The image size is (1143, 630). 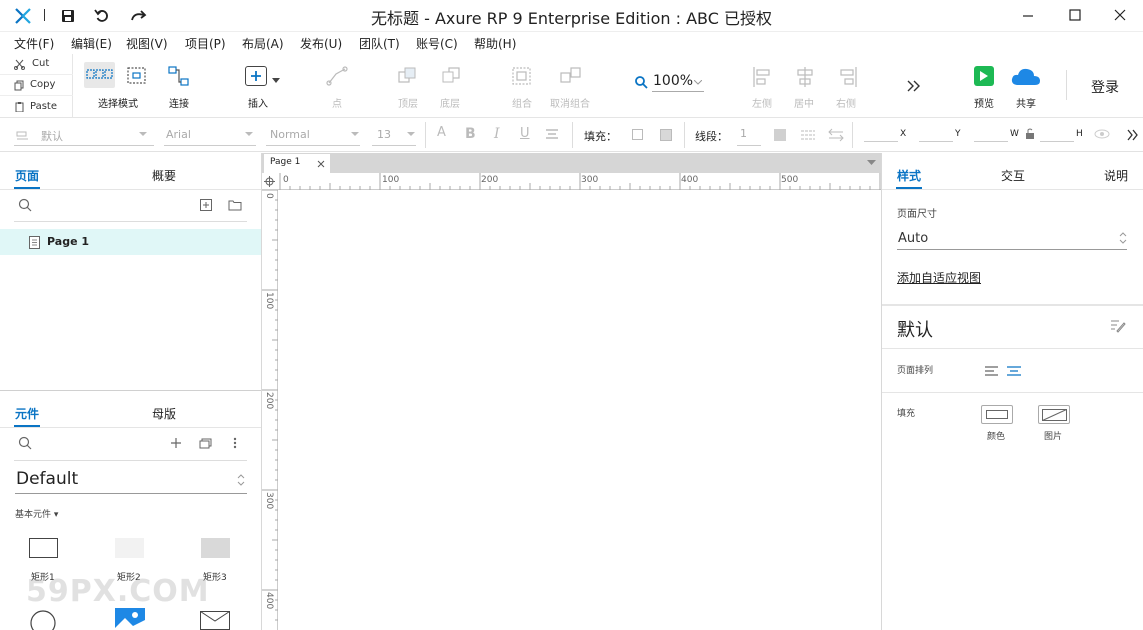 I want to click on align-right-icon, so click(x=847, y=77).